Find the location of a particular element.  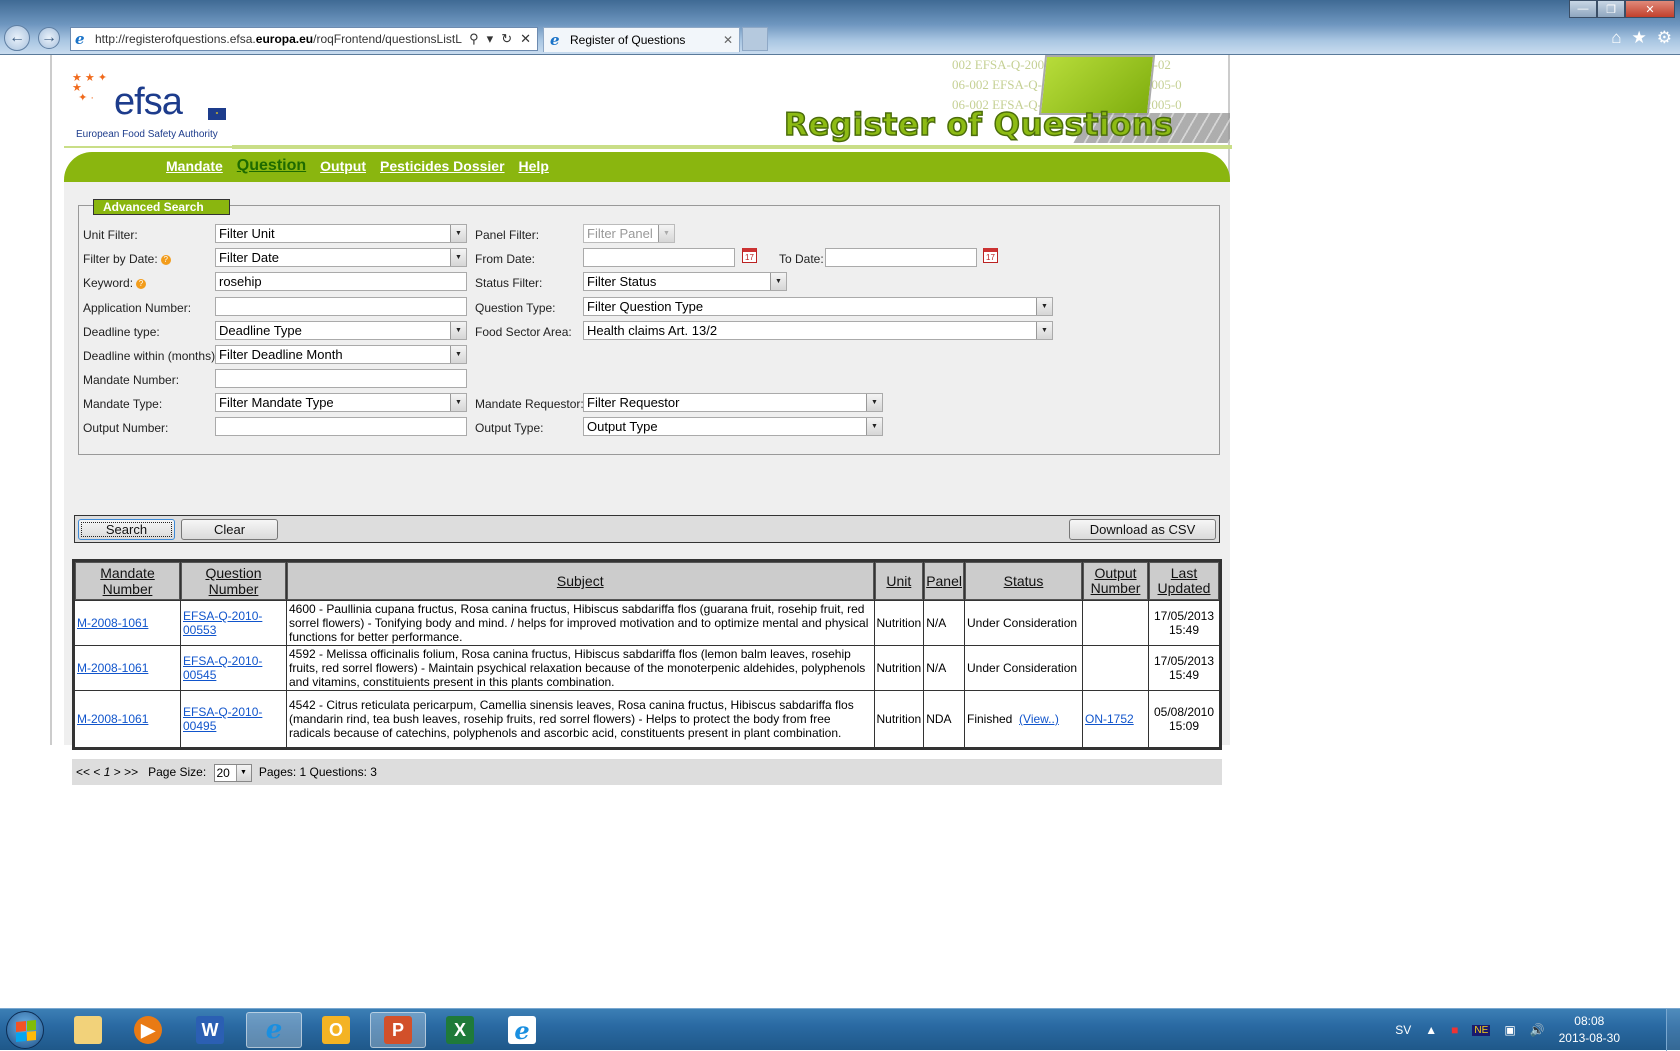

from-date-input is located at coordinates (659, 257).